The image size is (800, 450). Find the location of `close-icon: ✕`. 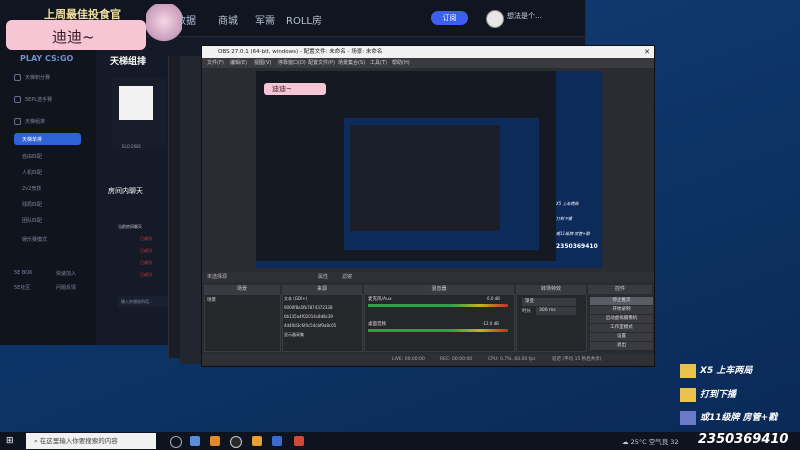

close-icon: ✕ is located at coordinates (647, 52).